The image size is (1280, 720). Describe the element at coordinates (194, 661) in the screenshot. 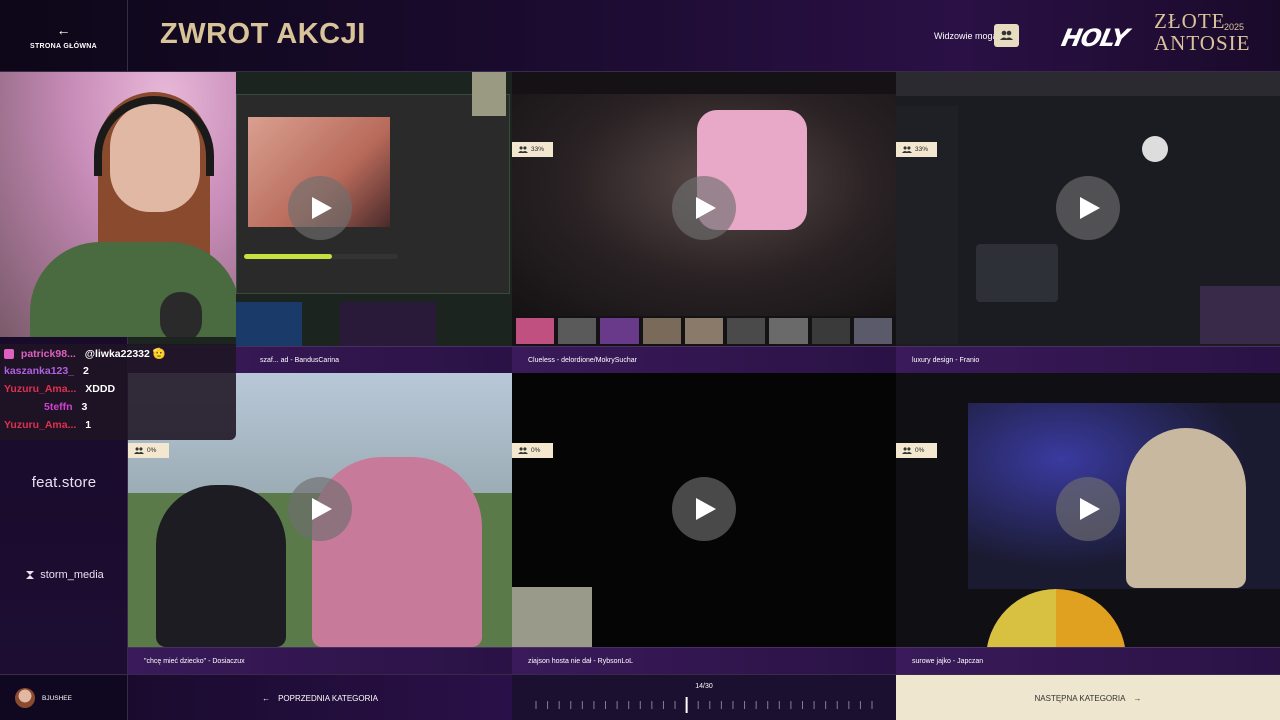

I see `tile-caption: "chcę mieć dziecko" - Dosiaczux` at that location.